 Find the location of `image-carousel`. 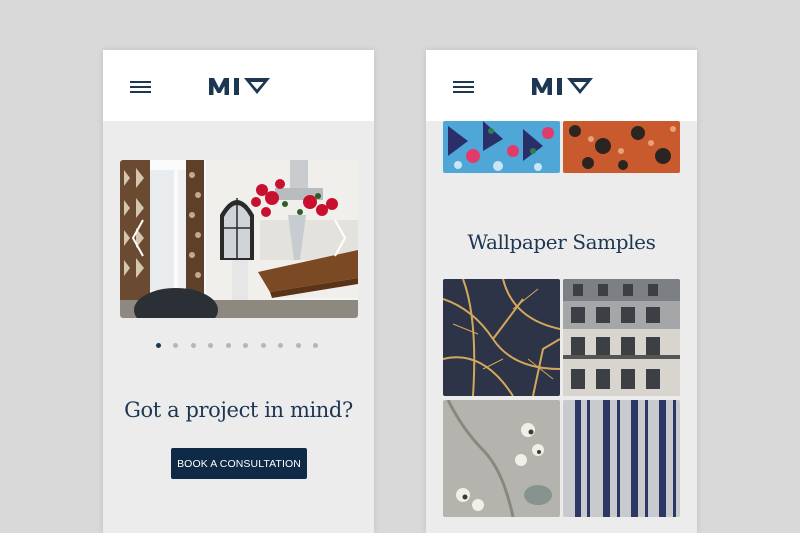

image-carousel is located at coordinates (239, 239).